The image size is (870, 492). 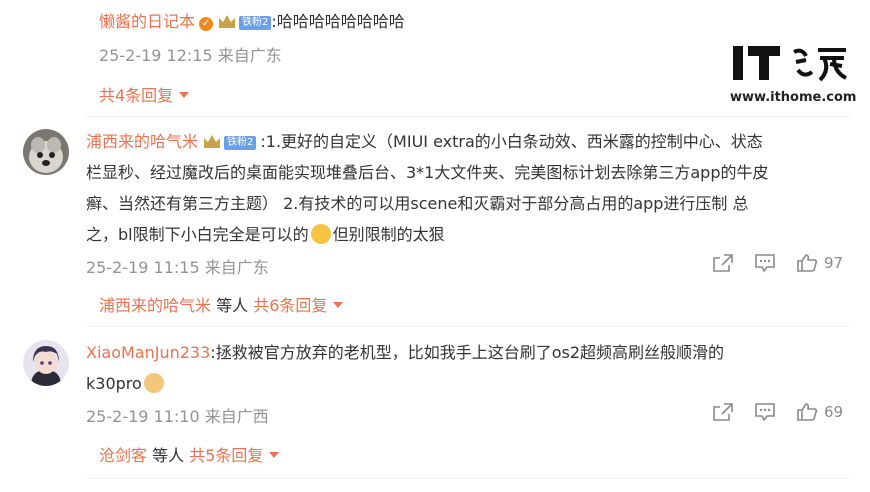 I want to click on verified-icon: ✓, so click(x=206, y=24).